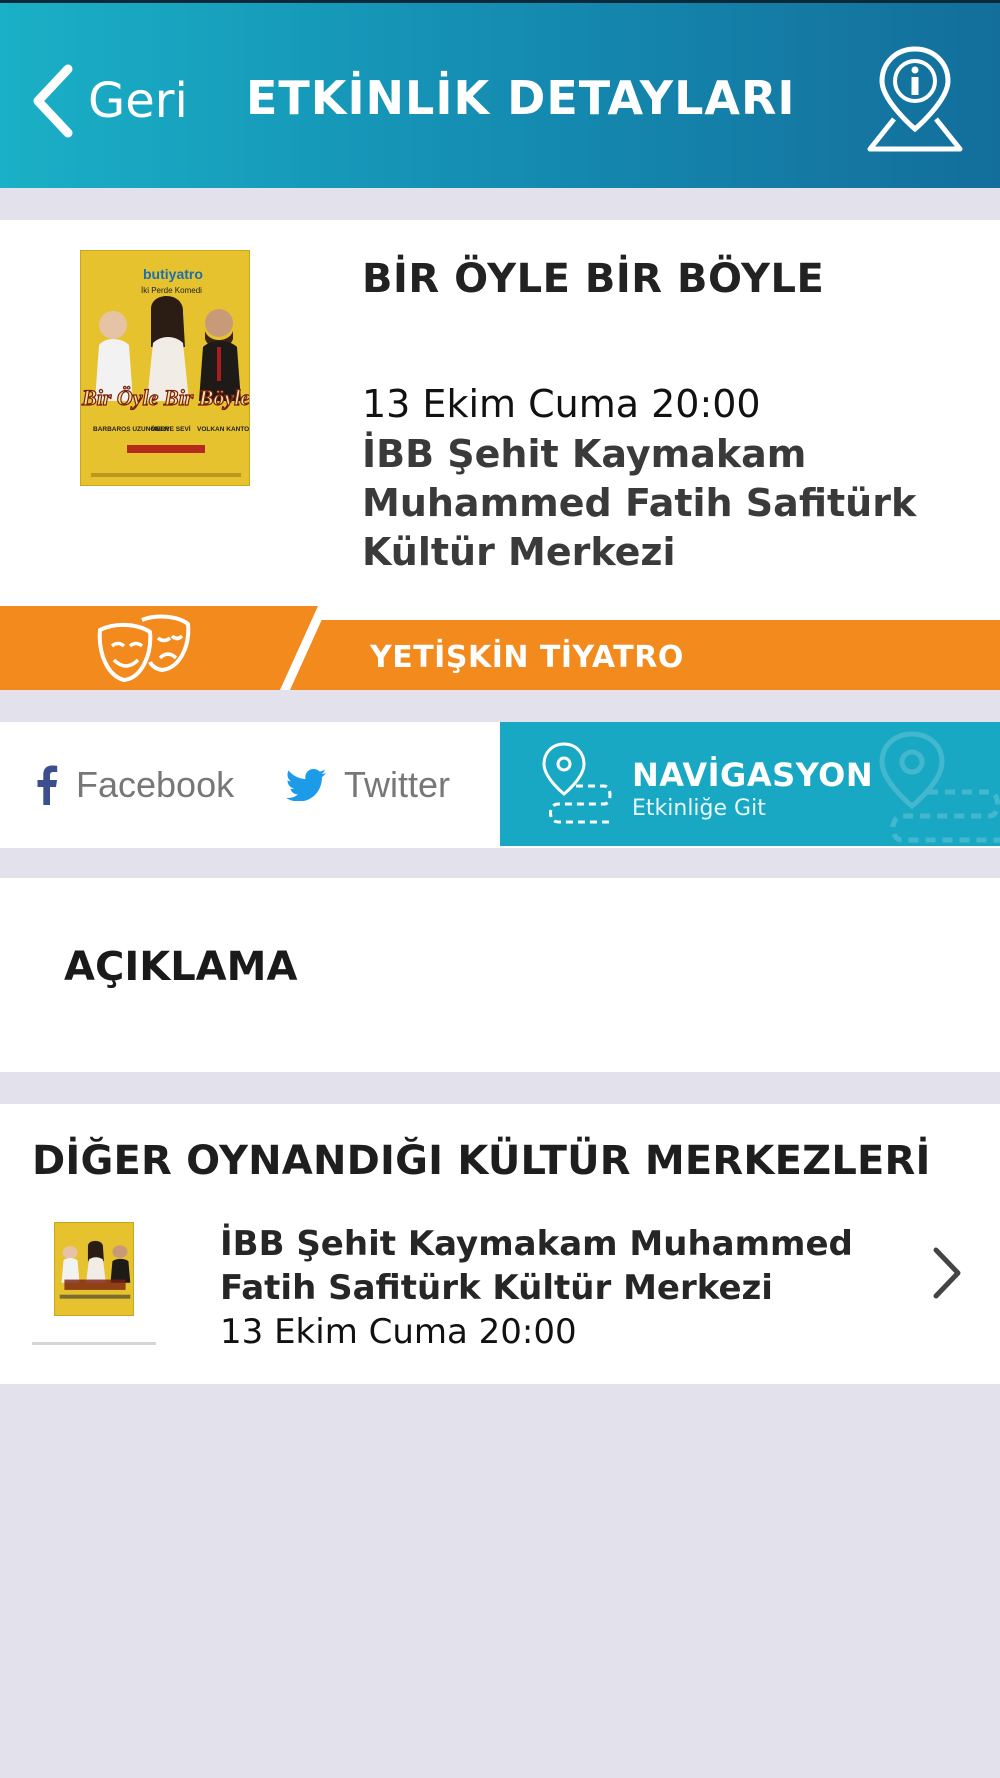 Image resolution: width=1000 pixels, height=1778 pixels. I want to click on list-item-date: 13 Ekim Cuma 20:00, so click(398, 1332).